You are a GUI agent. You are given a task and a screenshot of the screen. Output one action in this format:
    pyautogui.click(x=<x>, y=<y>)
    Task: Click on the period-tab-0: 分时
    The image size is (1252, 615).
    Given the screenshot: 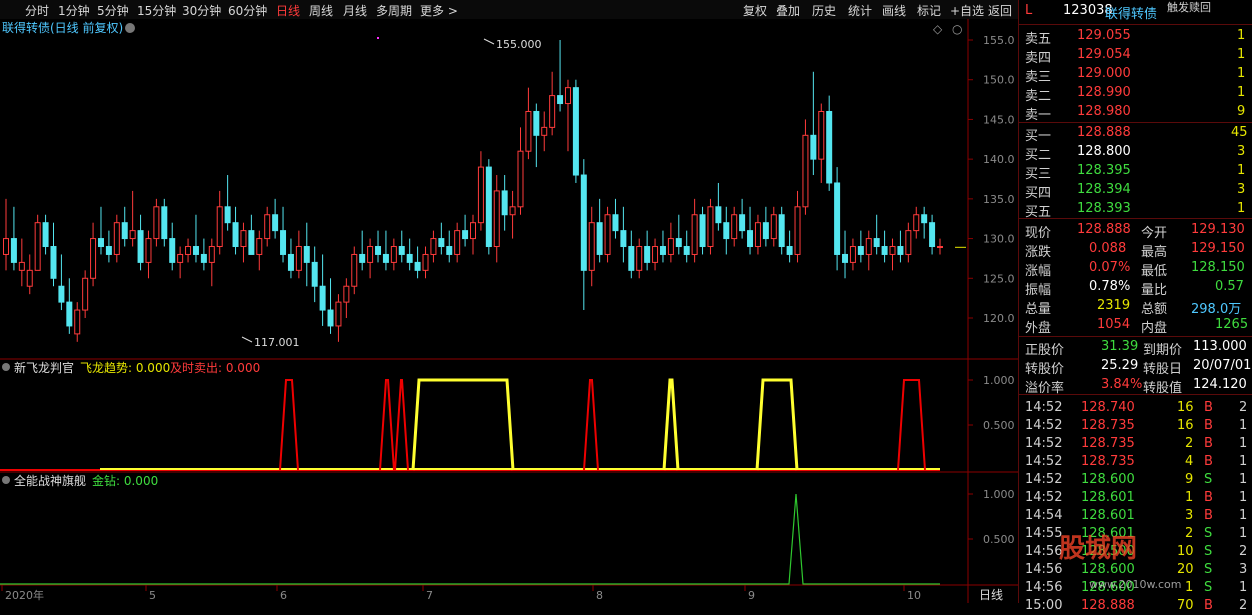 What is the action you would take?
    pyautogui.click(x=37, y=10)
    